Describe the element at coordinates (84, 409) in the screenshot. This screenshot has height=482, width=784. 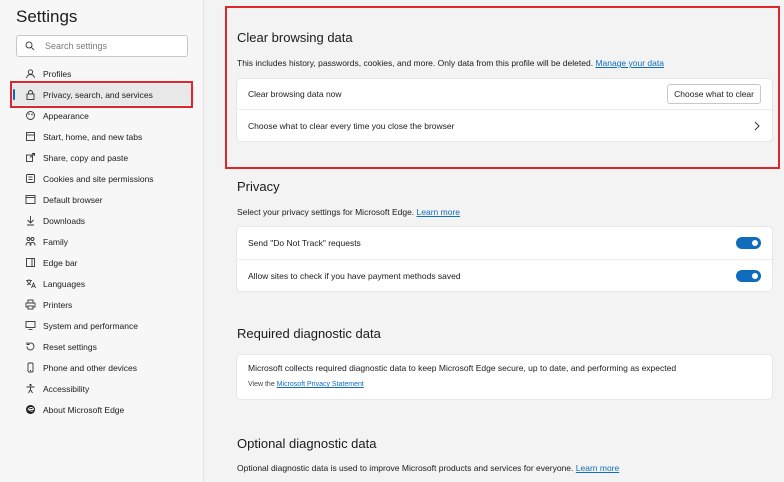
I see `sidebar-item-label: About Microsoft Edge` at that location.